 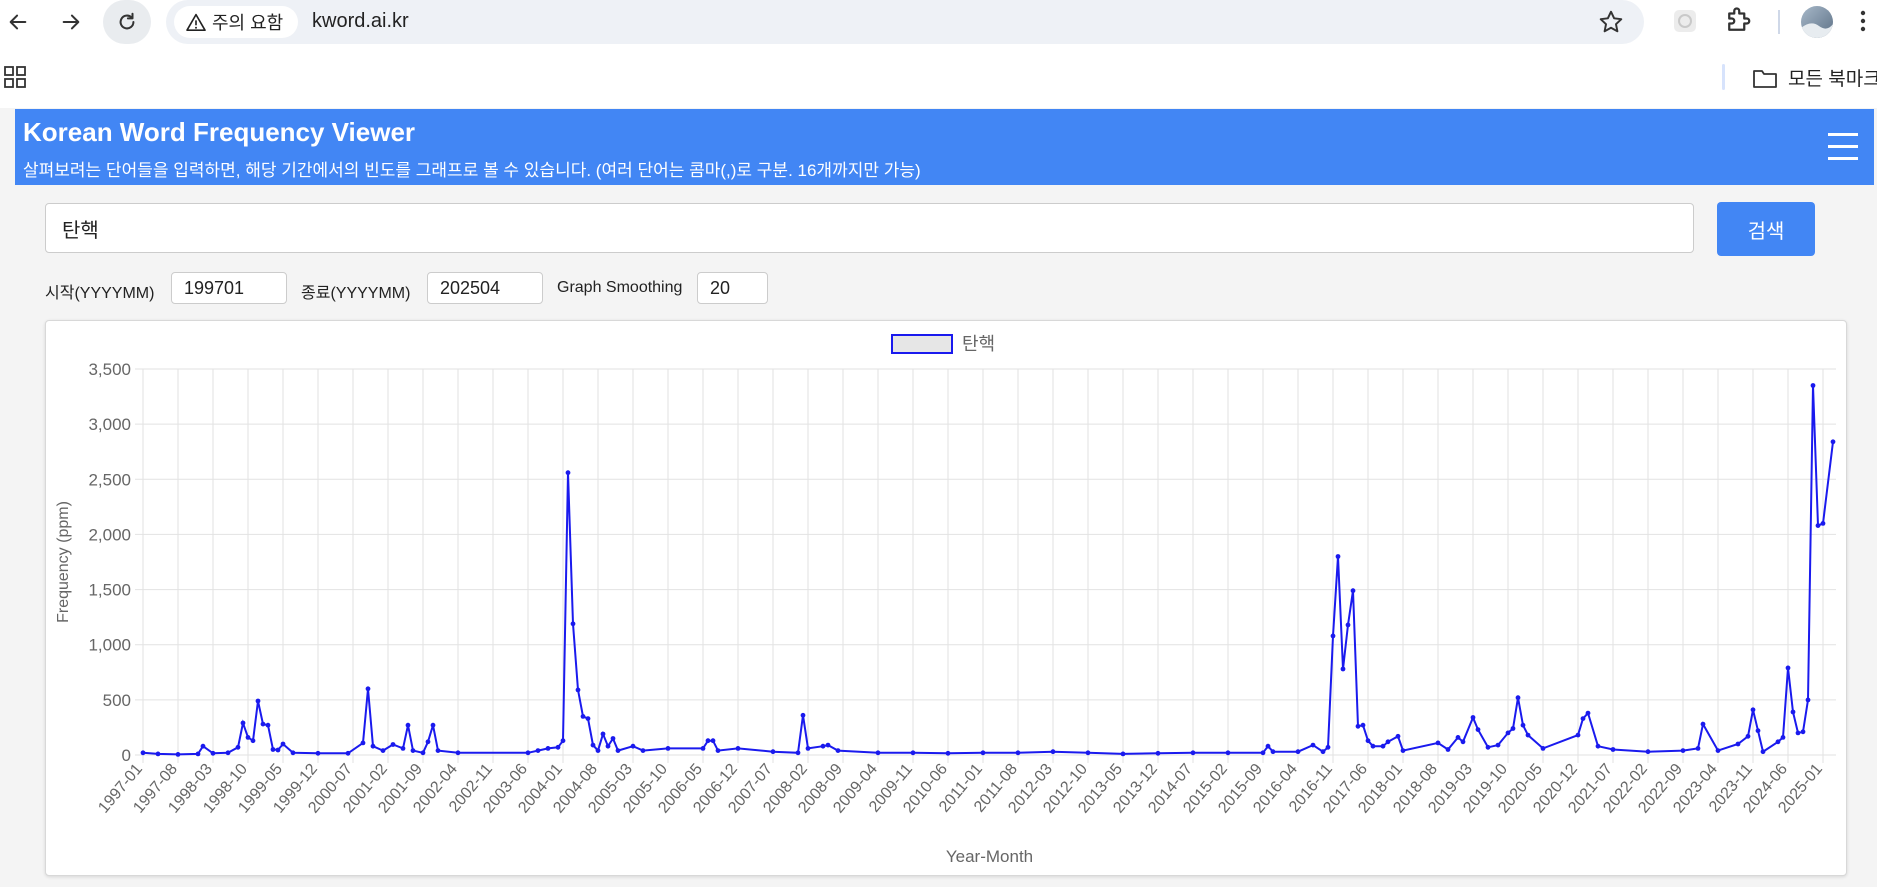 I want to click on reload-button, so click(x=127, y=22).